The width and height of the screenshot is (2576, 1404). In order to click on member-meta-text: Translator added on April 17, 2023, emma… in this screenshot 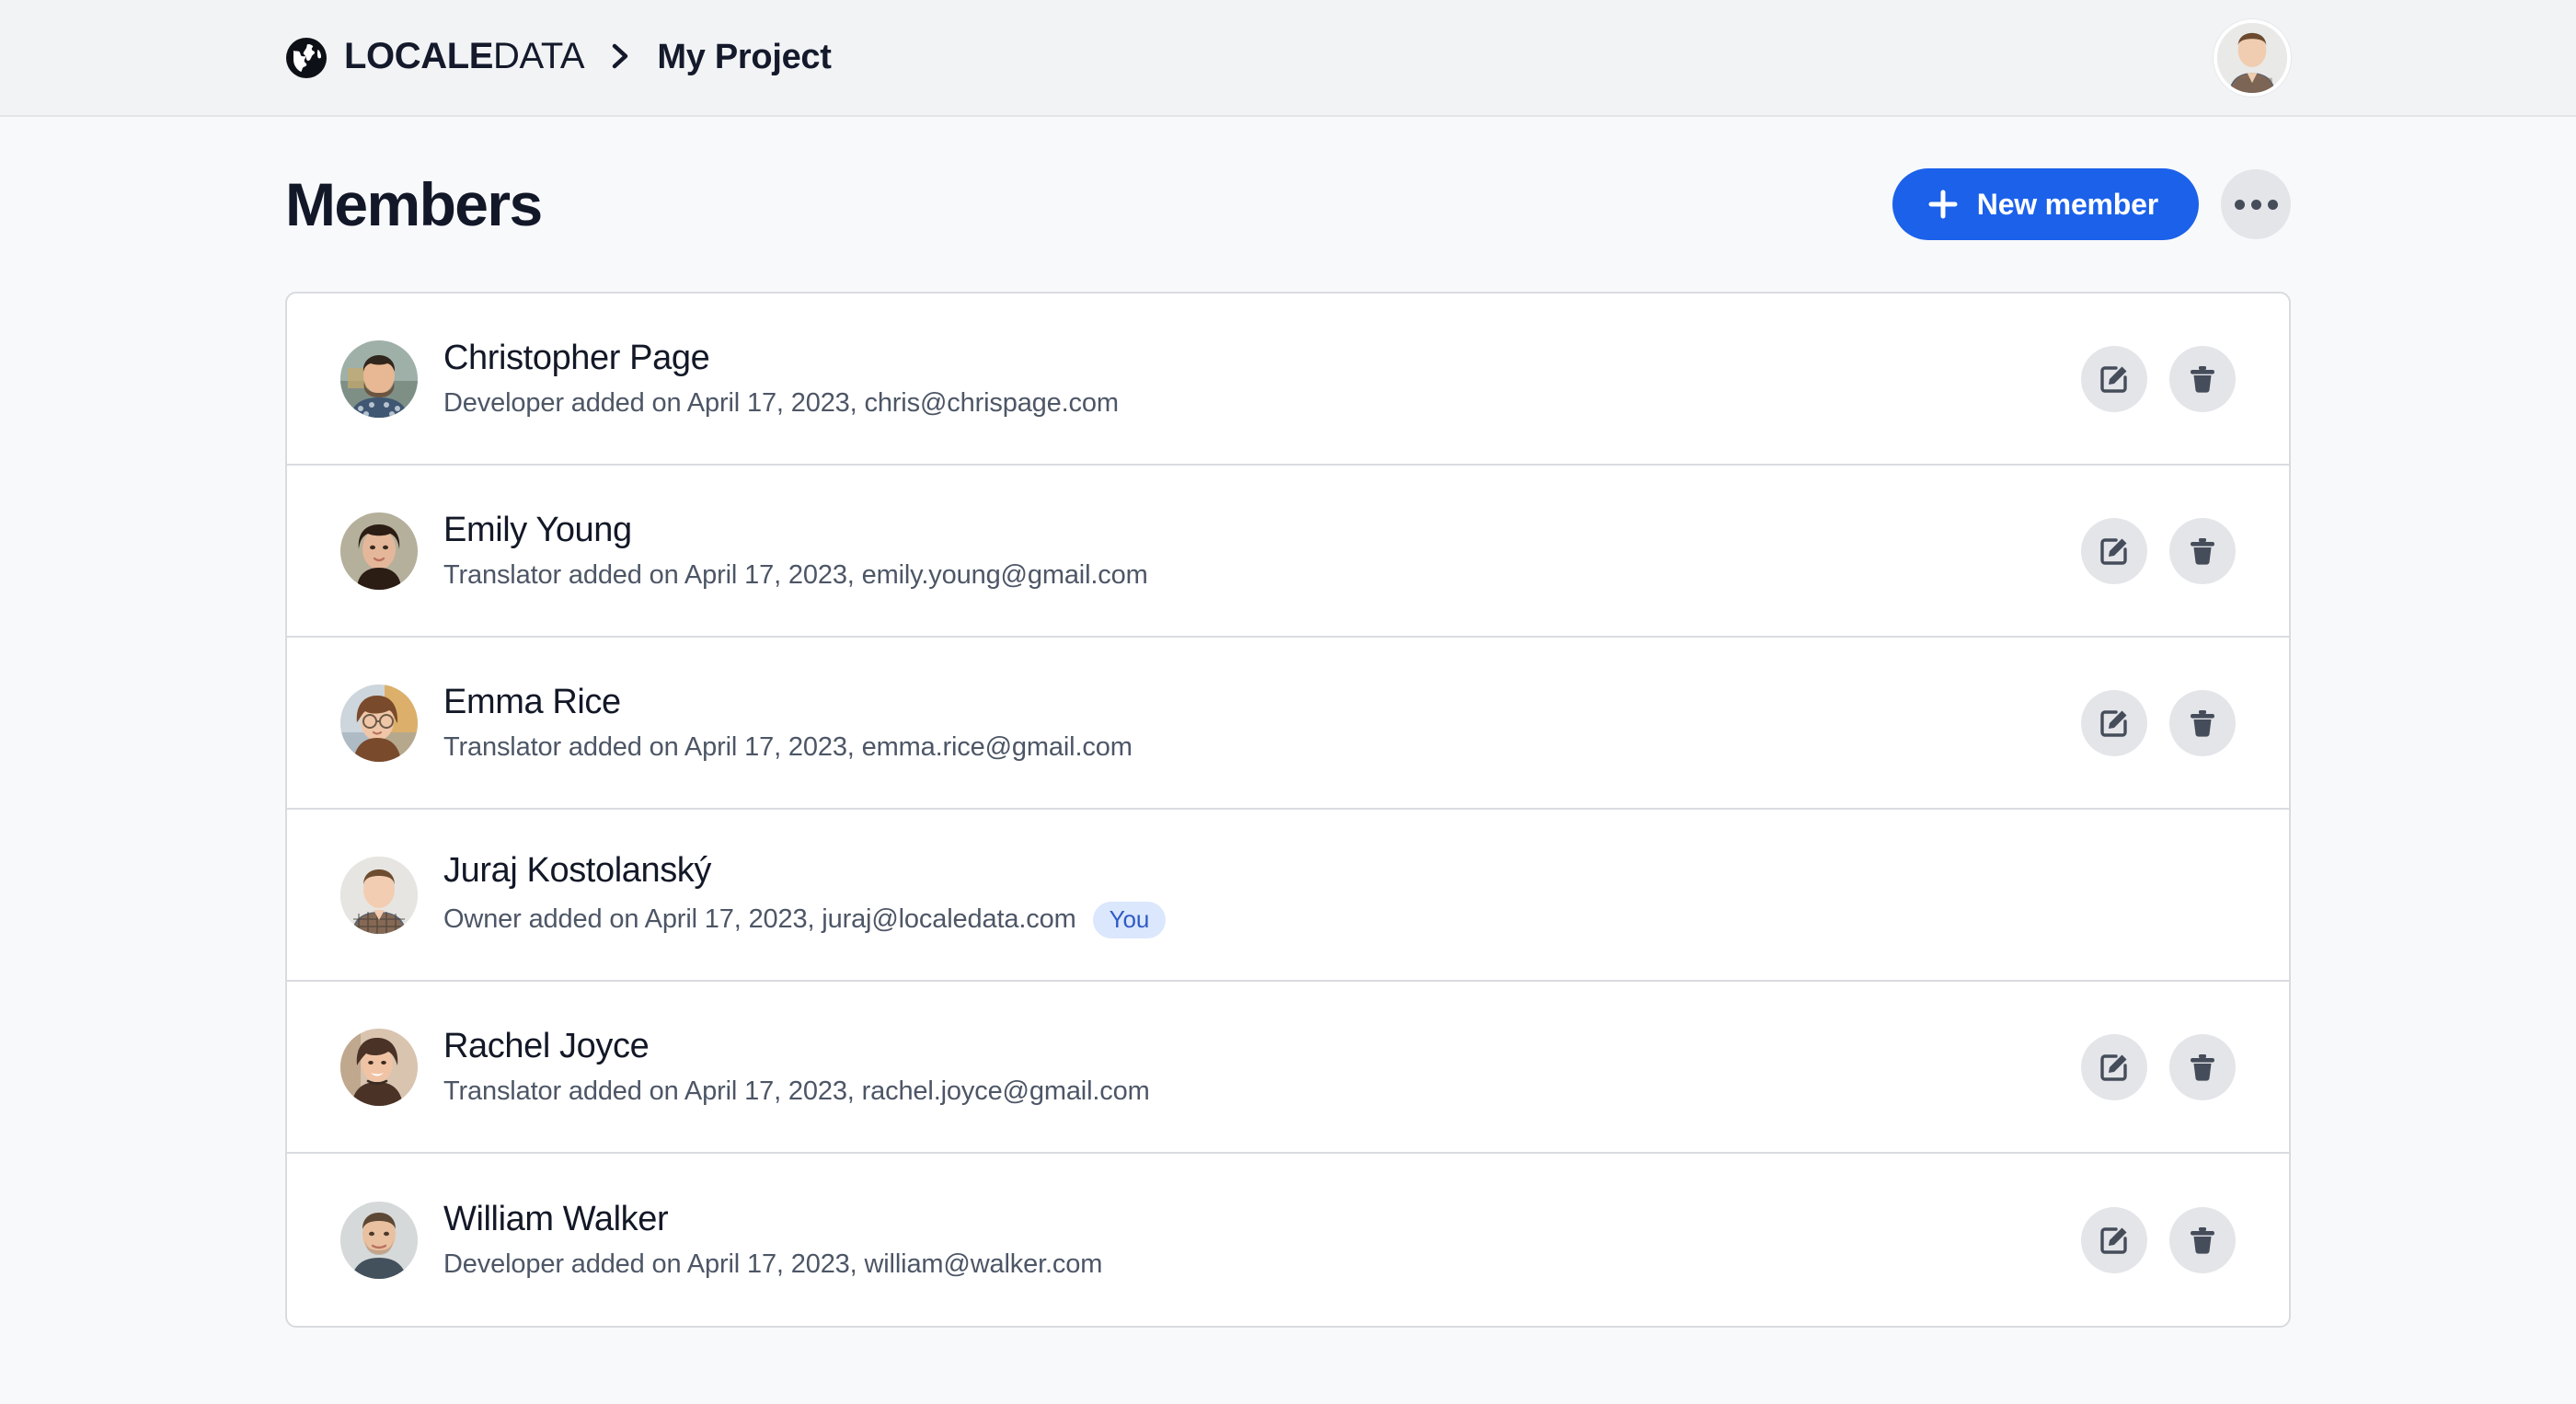, I will do `click(788, 747)`.